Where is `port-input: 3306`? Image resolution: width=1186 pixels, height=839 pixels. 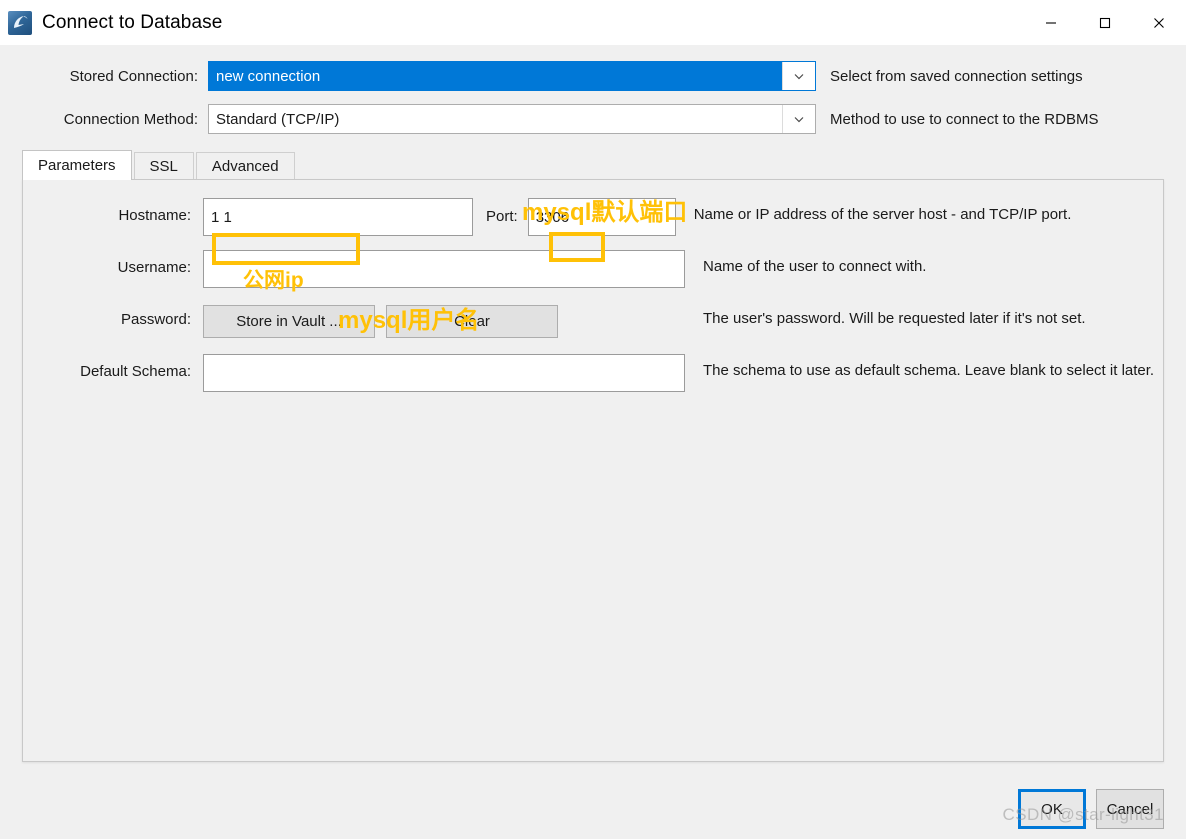
port-input: 3306 is located at coordinates (601, 217).